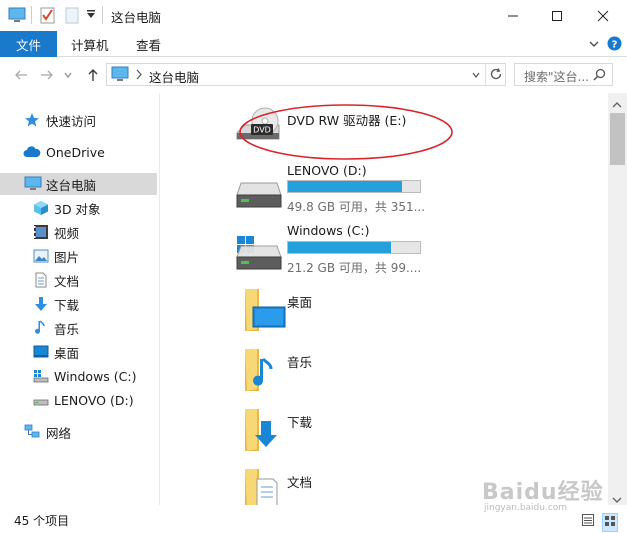  I want to click on minimize-button, so click(513, 15).